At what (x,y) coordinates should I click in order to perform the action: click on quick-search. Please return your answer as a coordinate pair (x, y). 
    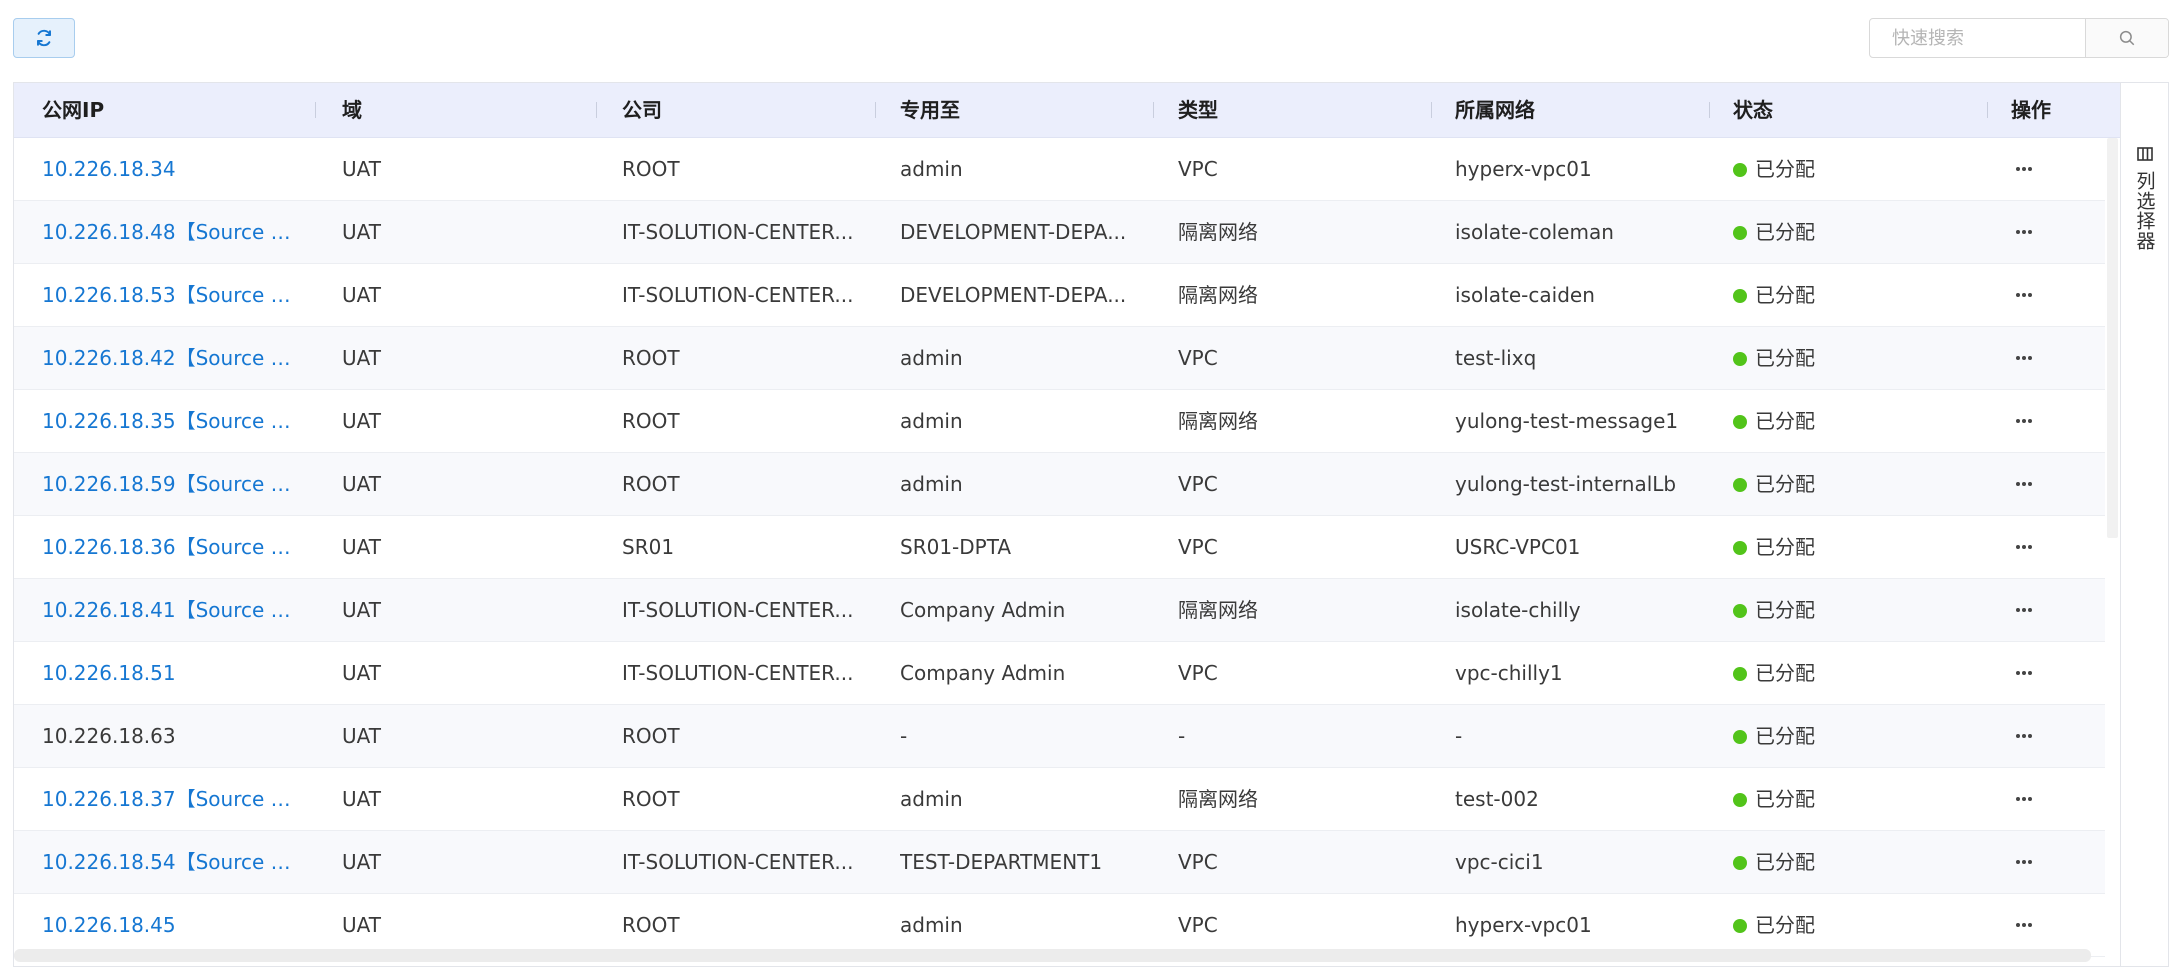
    Looking at the image, I should click on (2019, 38).